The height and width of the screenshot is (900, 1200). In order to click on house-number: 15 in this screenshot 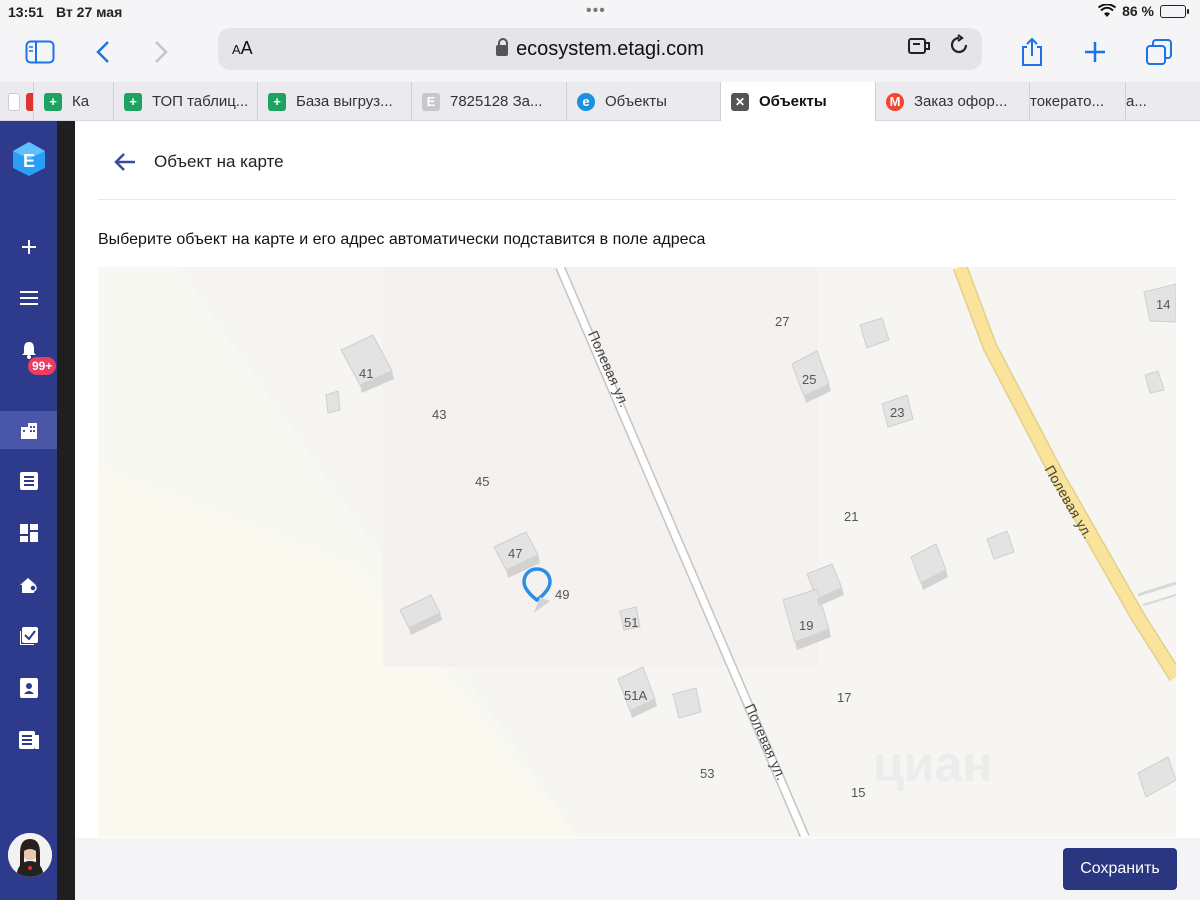, I will do `click(858, 792)`.